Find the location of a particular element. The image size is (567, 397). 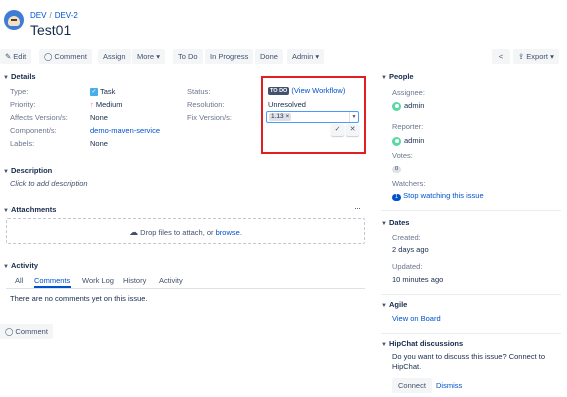

add-comment-label: Comment is located at coordinates (31, 331).